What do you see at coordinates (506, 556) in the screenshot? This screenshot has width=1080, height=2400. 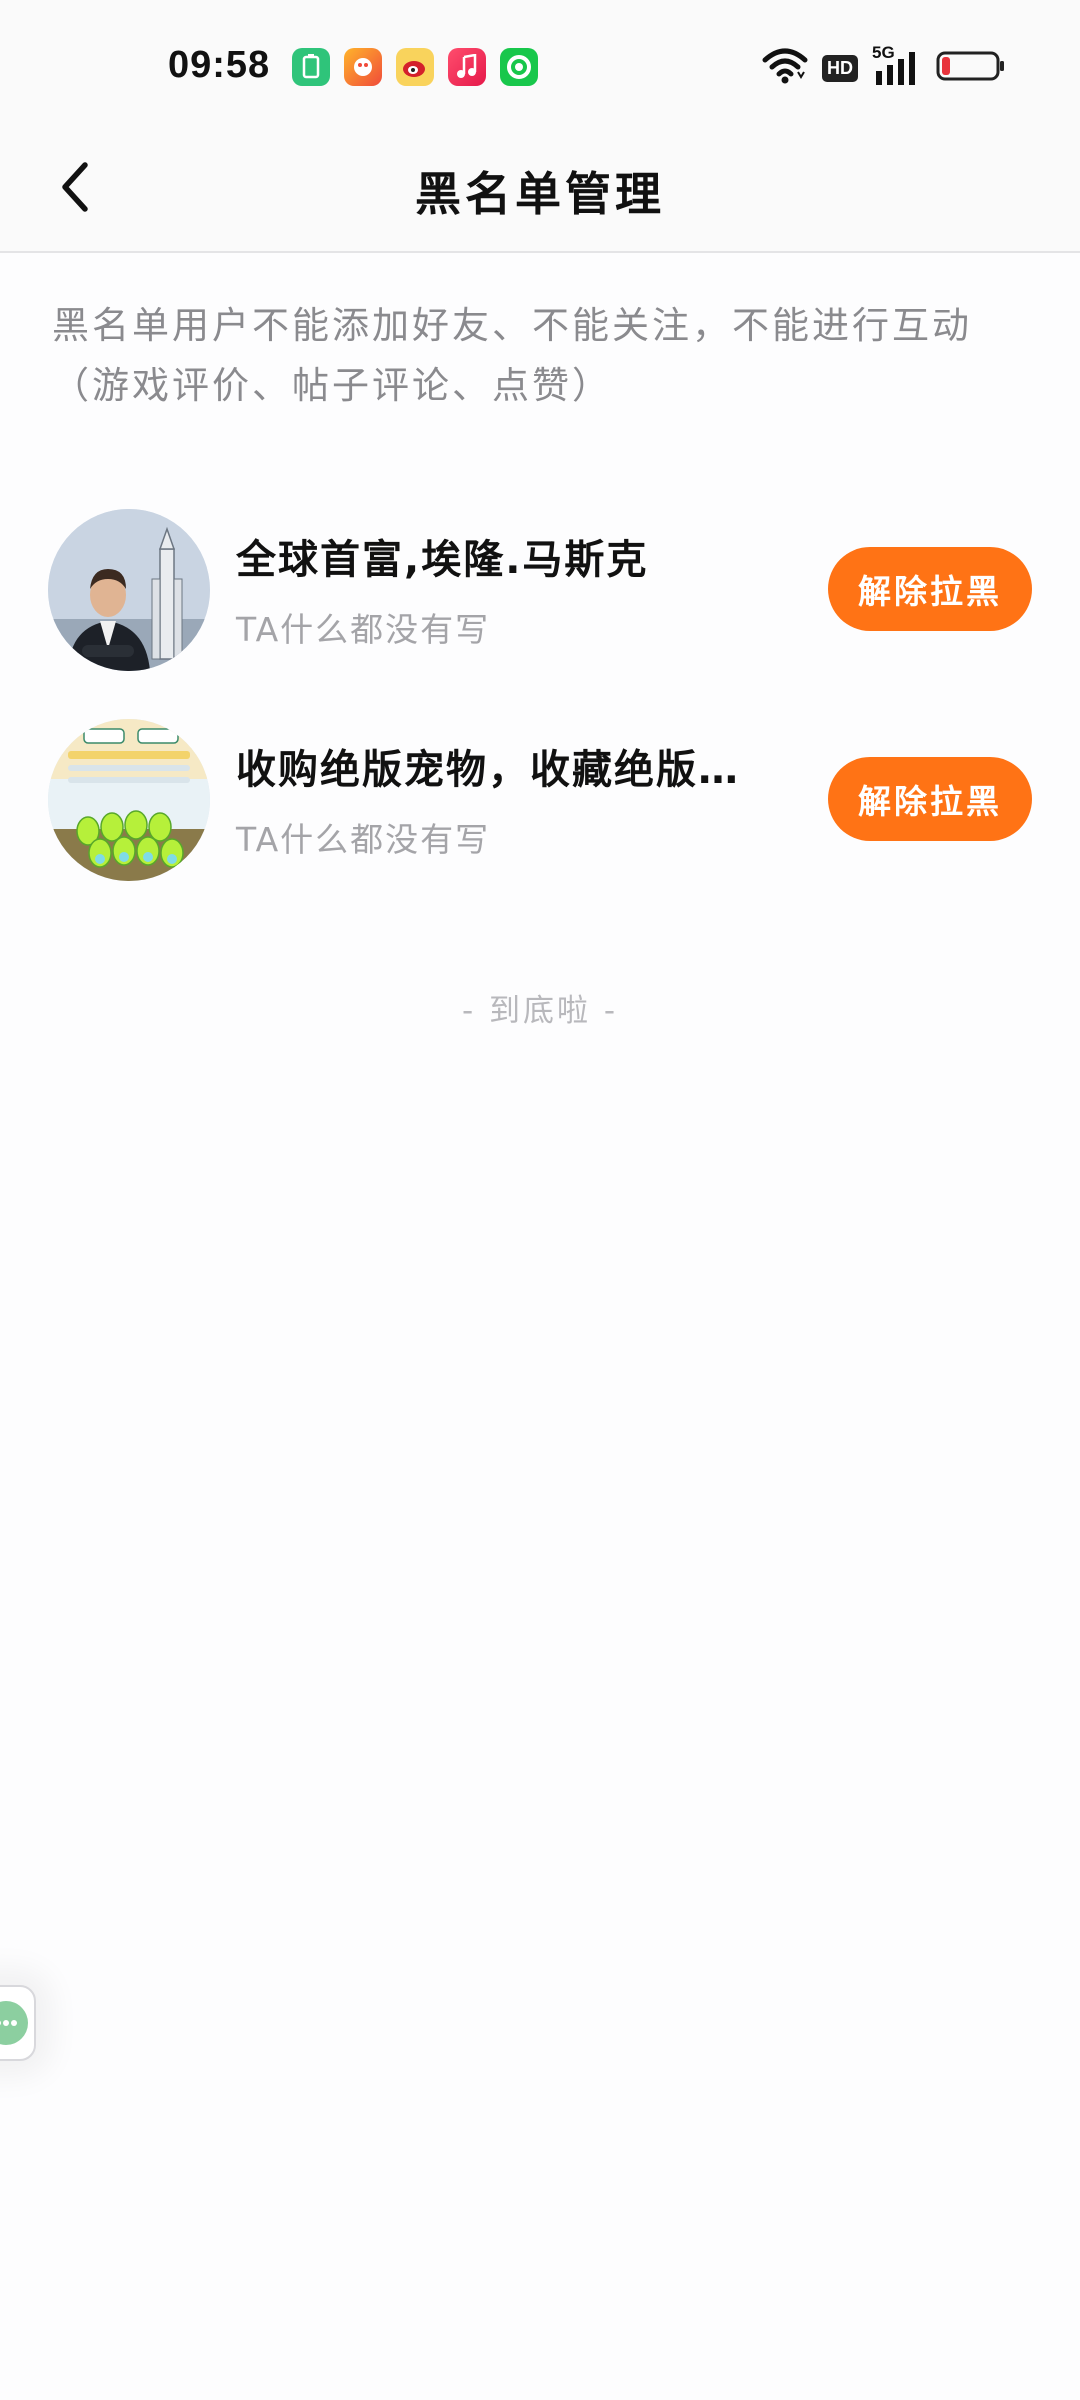 I see `user-name: 全球首富,埃隆.马斯克` at bounding box center [506, 556].